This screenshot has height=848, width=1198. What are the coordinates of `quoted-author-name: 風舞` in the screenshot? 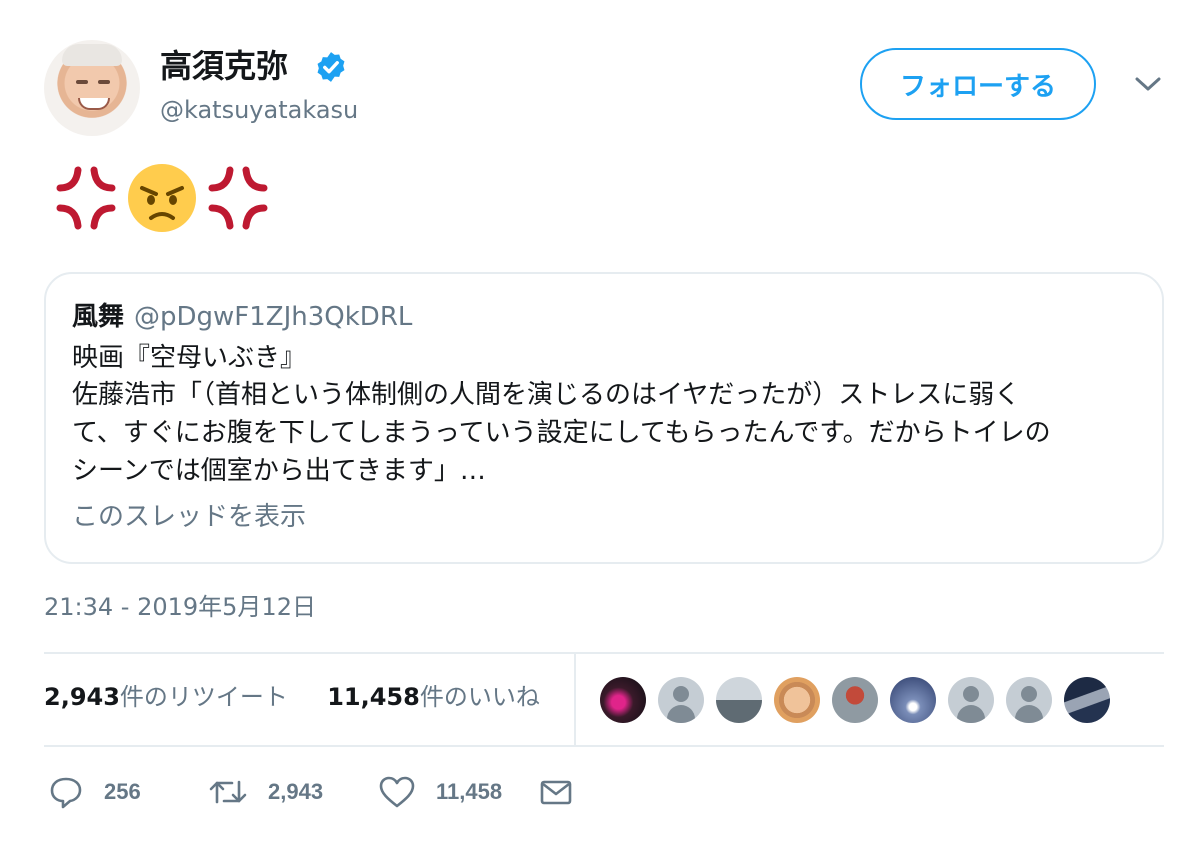 It's located at (98, 317).